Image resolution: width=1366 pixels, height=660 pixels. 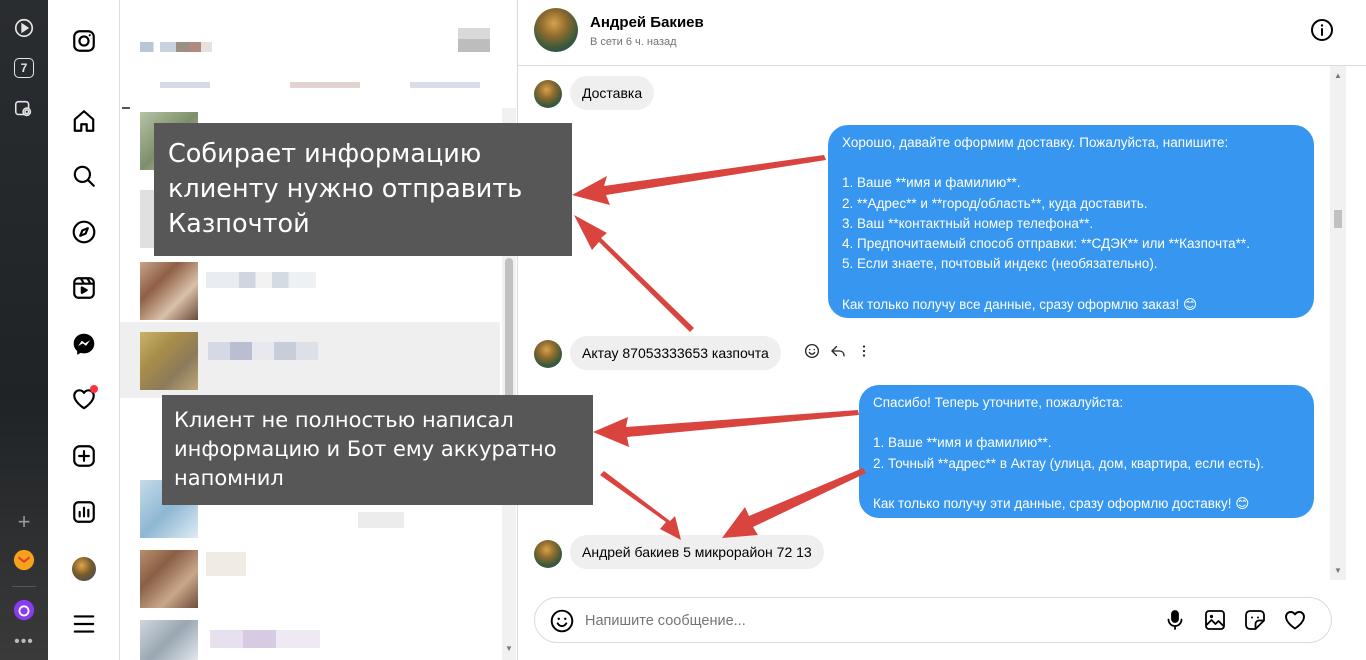 What do you see at coordinates (24, 521) in the screenshot?
I see `add-panel-icon: +` at bounding box center [24, 521].